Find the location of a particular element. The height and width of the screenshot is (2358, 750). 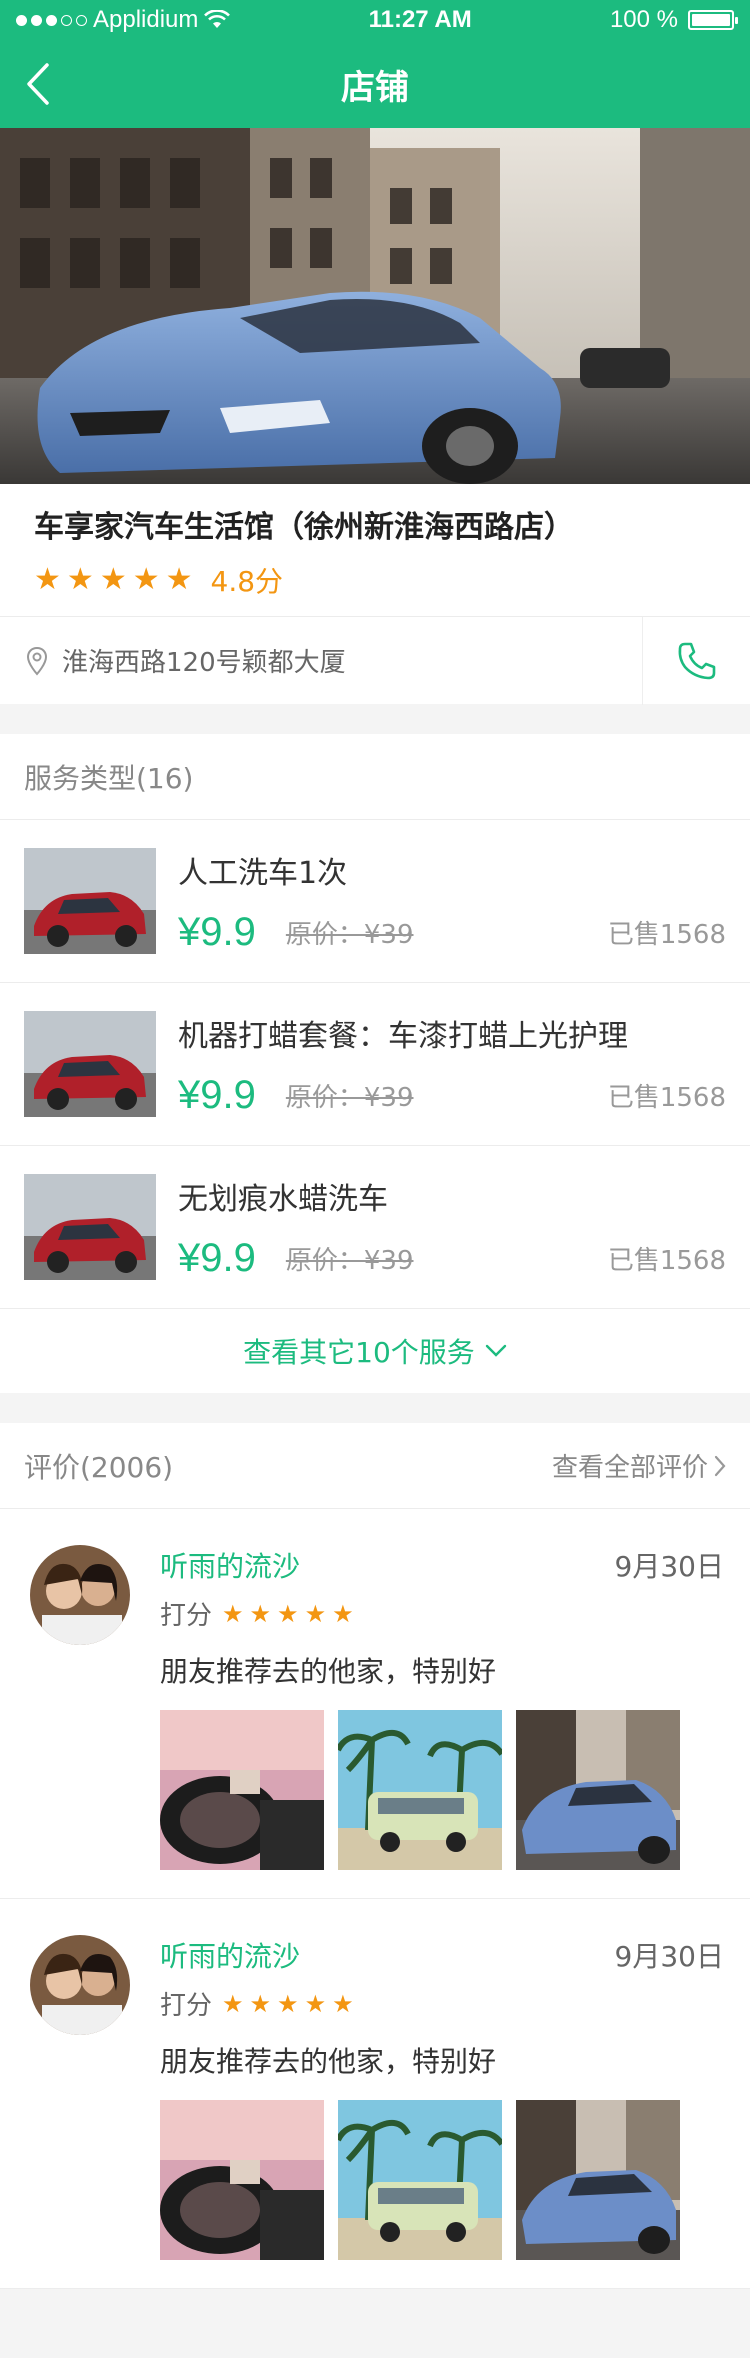

chevron-left-icon is located at coordinates (38, 84).